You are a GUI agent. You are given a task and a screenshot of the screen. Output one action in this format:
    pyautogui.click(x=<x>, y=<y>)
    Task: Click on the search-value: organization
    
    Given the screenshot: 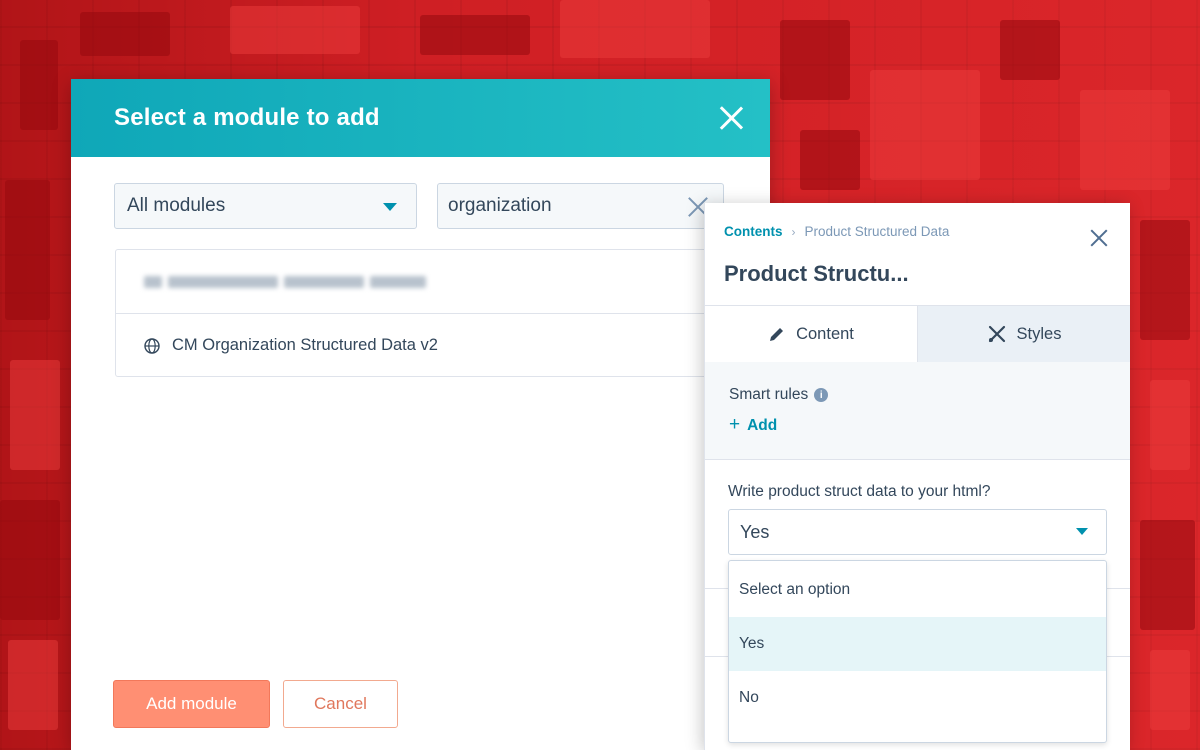 What is the action you would take?
    pyautogui.click(x=500, y=205)
    